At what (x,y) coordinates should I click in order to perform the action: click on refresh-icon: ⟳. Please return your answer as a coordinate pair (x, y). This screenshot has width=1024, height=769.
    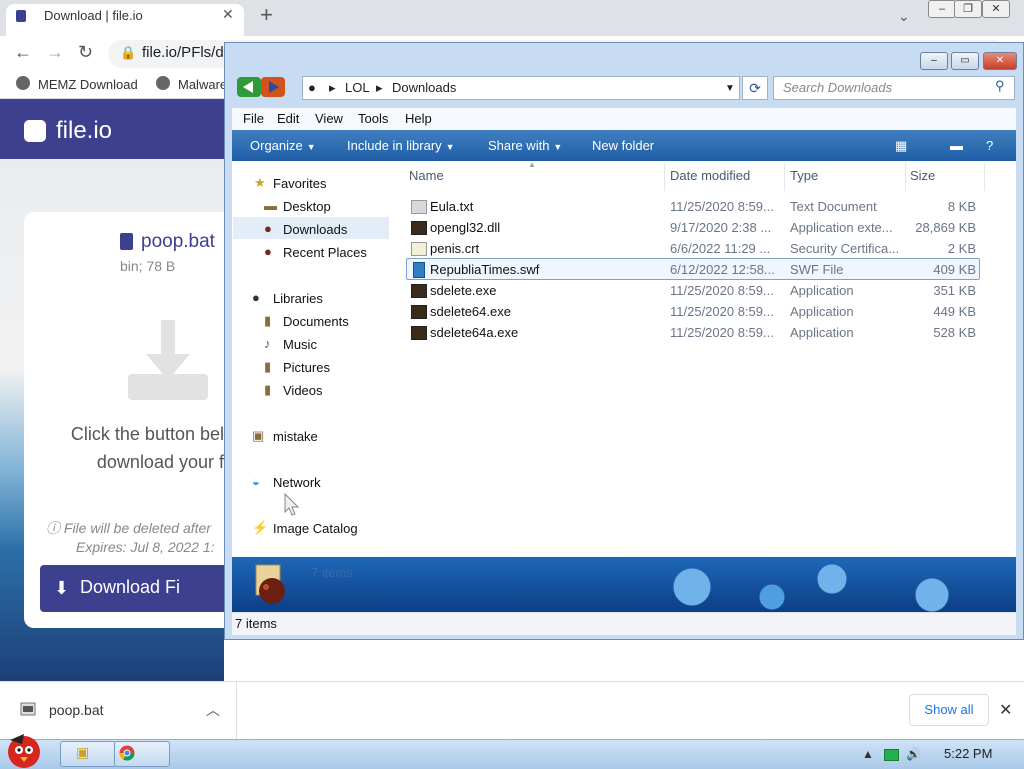
    Looking at the image, I should click on (755, 88).